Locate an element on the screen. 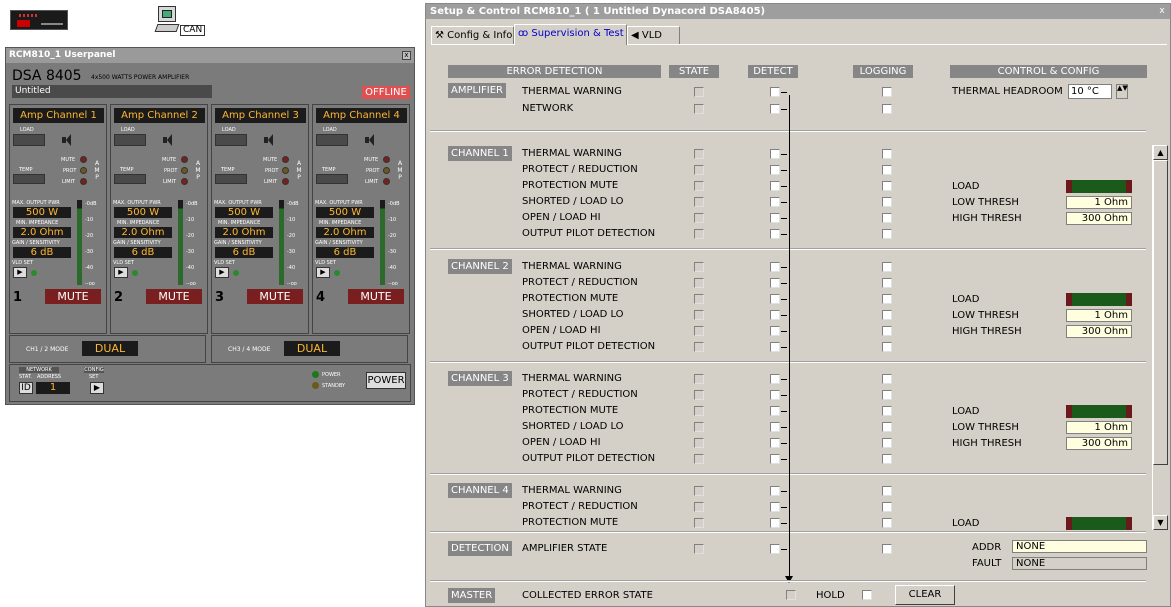 Image resolution: width=1171 pixels, height=607 pixels. address-label: ADDRESS is located at coordinates (49, 377).